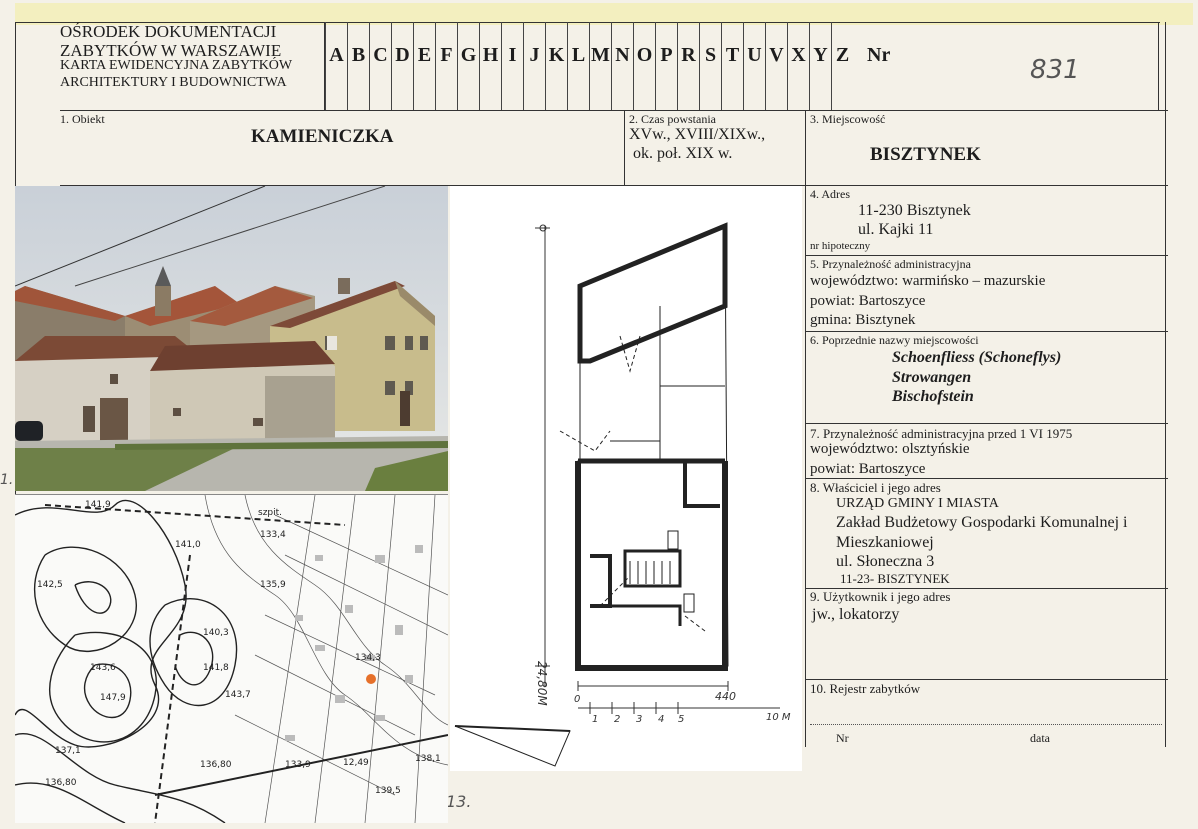 The height and width of the screenshot is (829, 1198). Describe the element at coordinates (885, 542) in the screenshot. I see `owner-line3: Mieszkaniowej` at that location.